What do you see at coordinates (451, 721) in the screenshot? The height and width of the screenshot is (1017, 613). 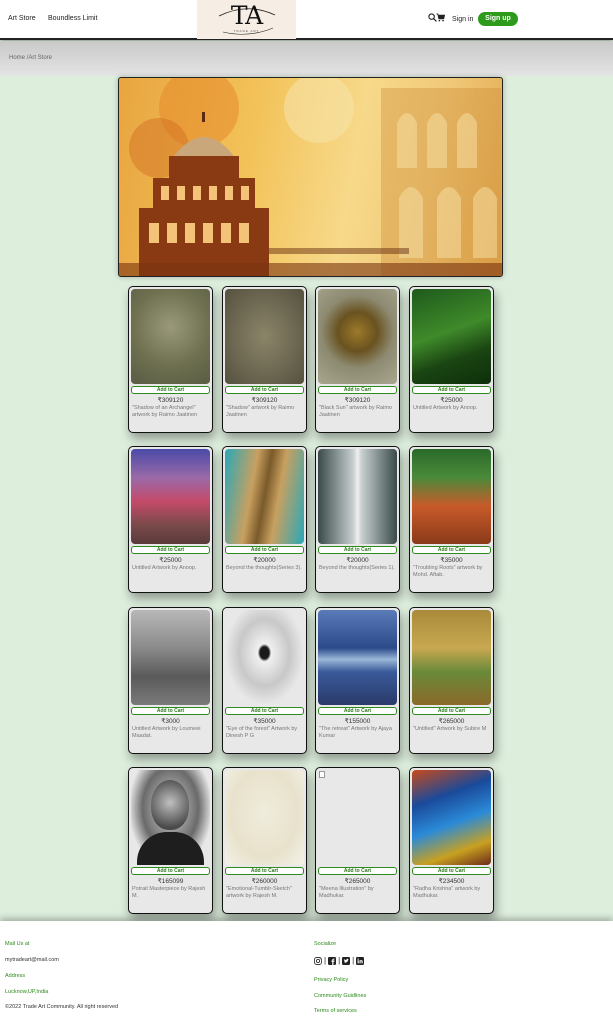 I see `product-price: ₹265000` at bounding box center [451, 721].